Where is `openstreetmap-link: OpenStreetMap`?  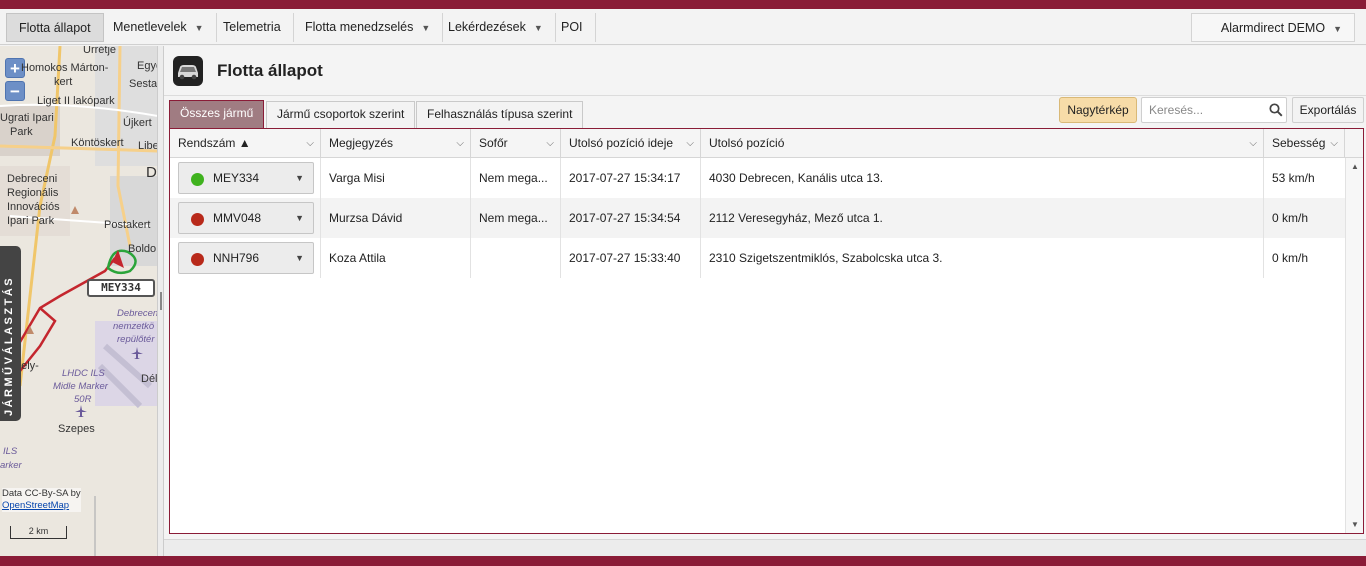
openstreetmap-link: OpenStreetMap is located at coordinates (35, 505).